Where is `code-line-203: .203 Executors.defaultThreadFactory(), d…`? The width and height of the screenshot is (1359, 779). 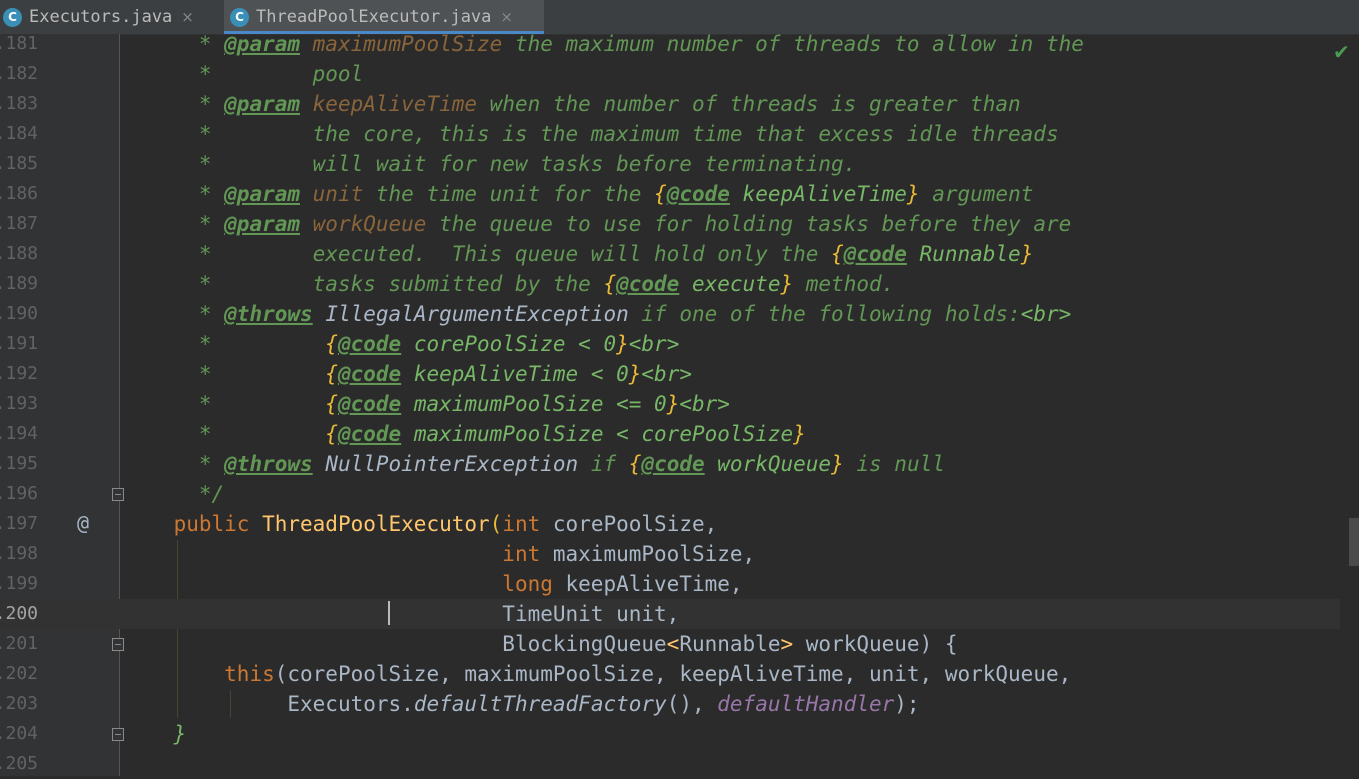
code-line-203: .203 Executors.defaultThreadFactory(), d… is located at coordinates (670, 704).